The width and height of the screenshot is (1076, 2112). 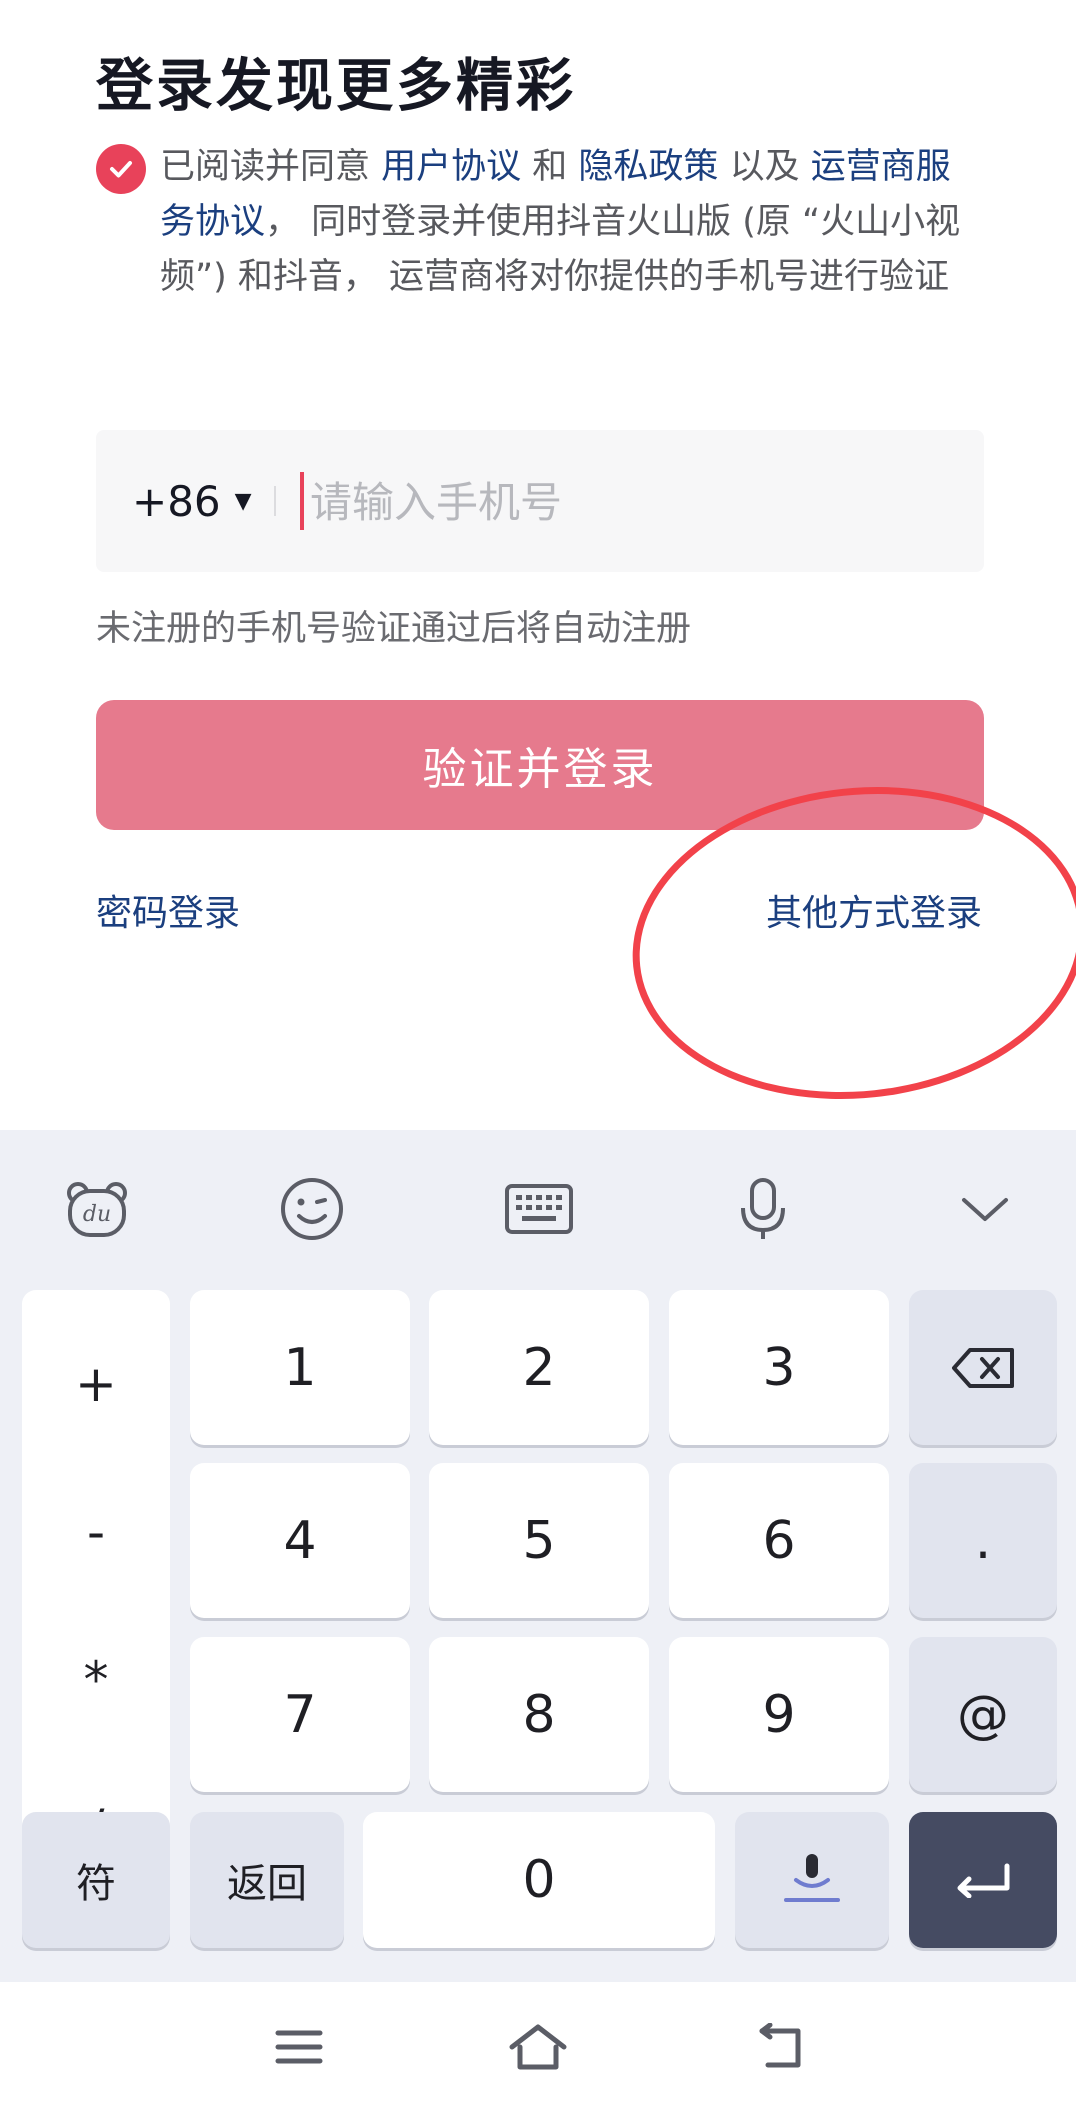 I want to click on agreement-and: 和, so click(x=550, y=167).